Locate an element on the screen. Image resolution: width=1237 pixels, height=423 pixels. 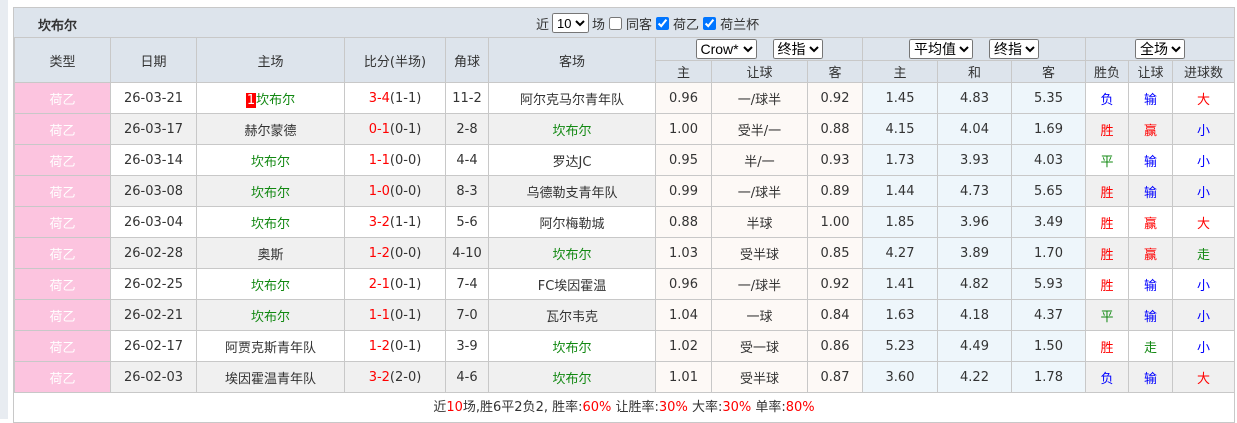
result: 平 is located at coordinates (1107, 315).